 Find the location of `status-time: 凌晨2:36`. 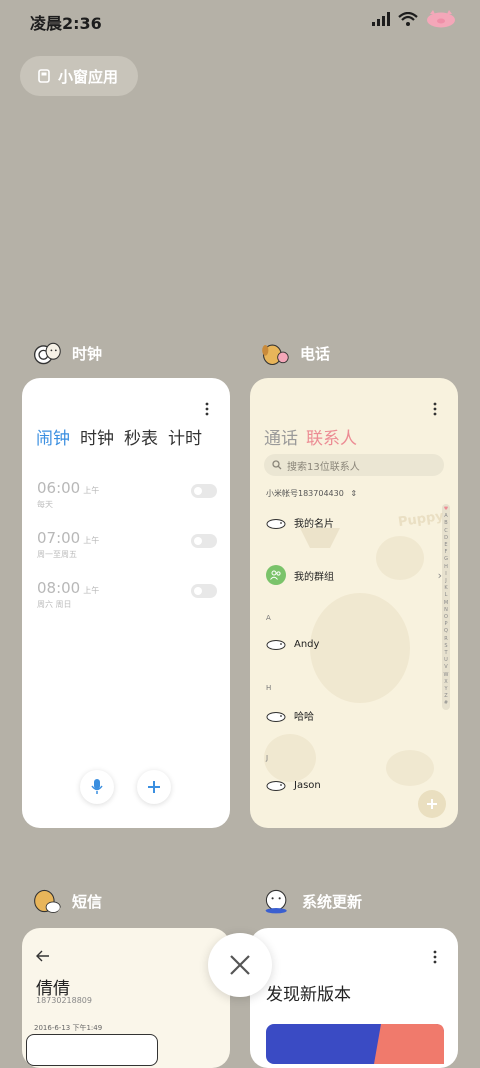

status-time: 凌晨2:36 is located at coordinates (66, 23).